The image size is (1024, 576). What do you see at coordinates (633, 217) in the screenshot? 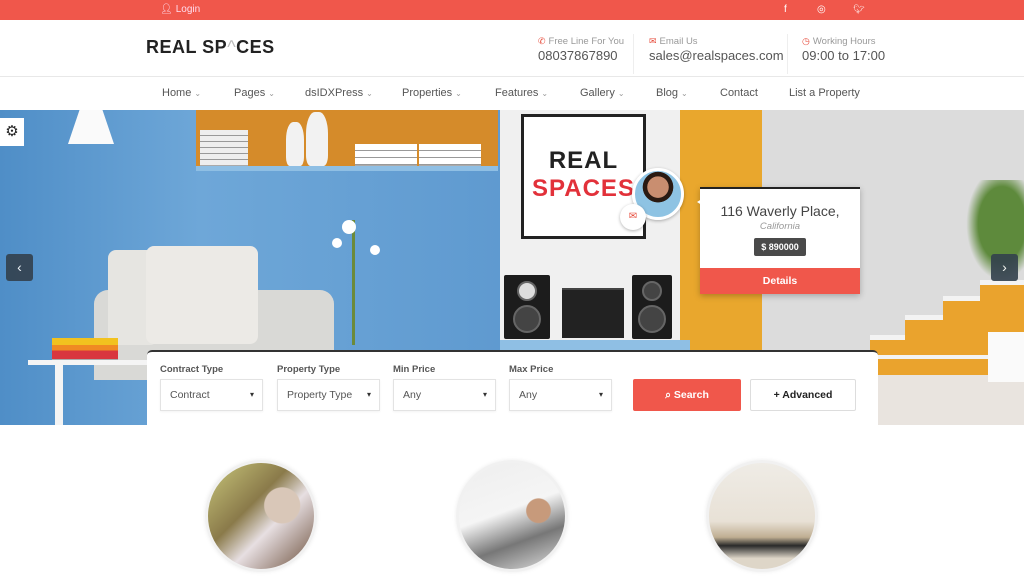
I see `mail-icon: ✉` at bounding box center [633, 217].